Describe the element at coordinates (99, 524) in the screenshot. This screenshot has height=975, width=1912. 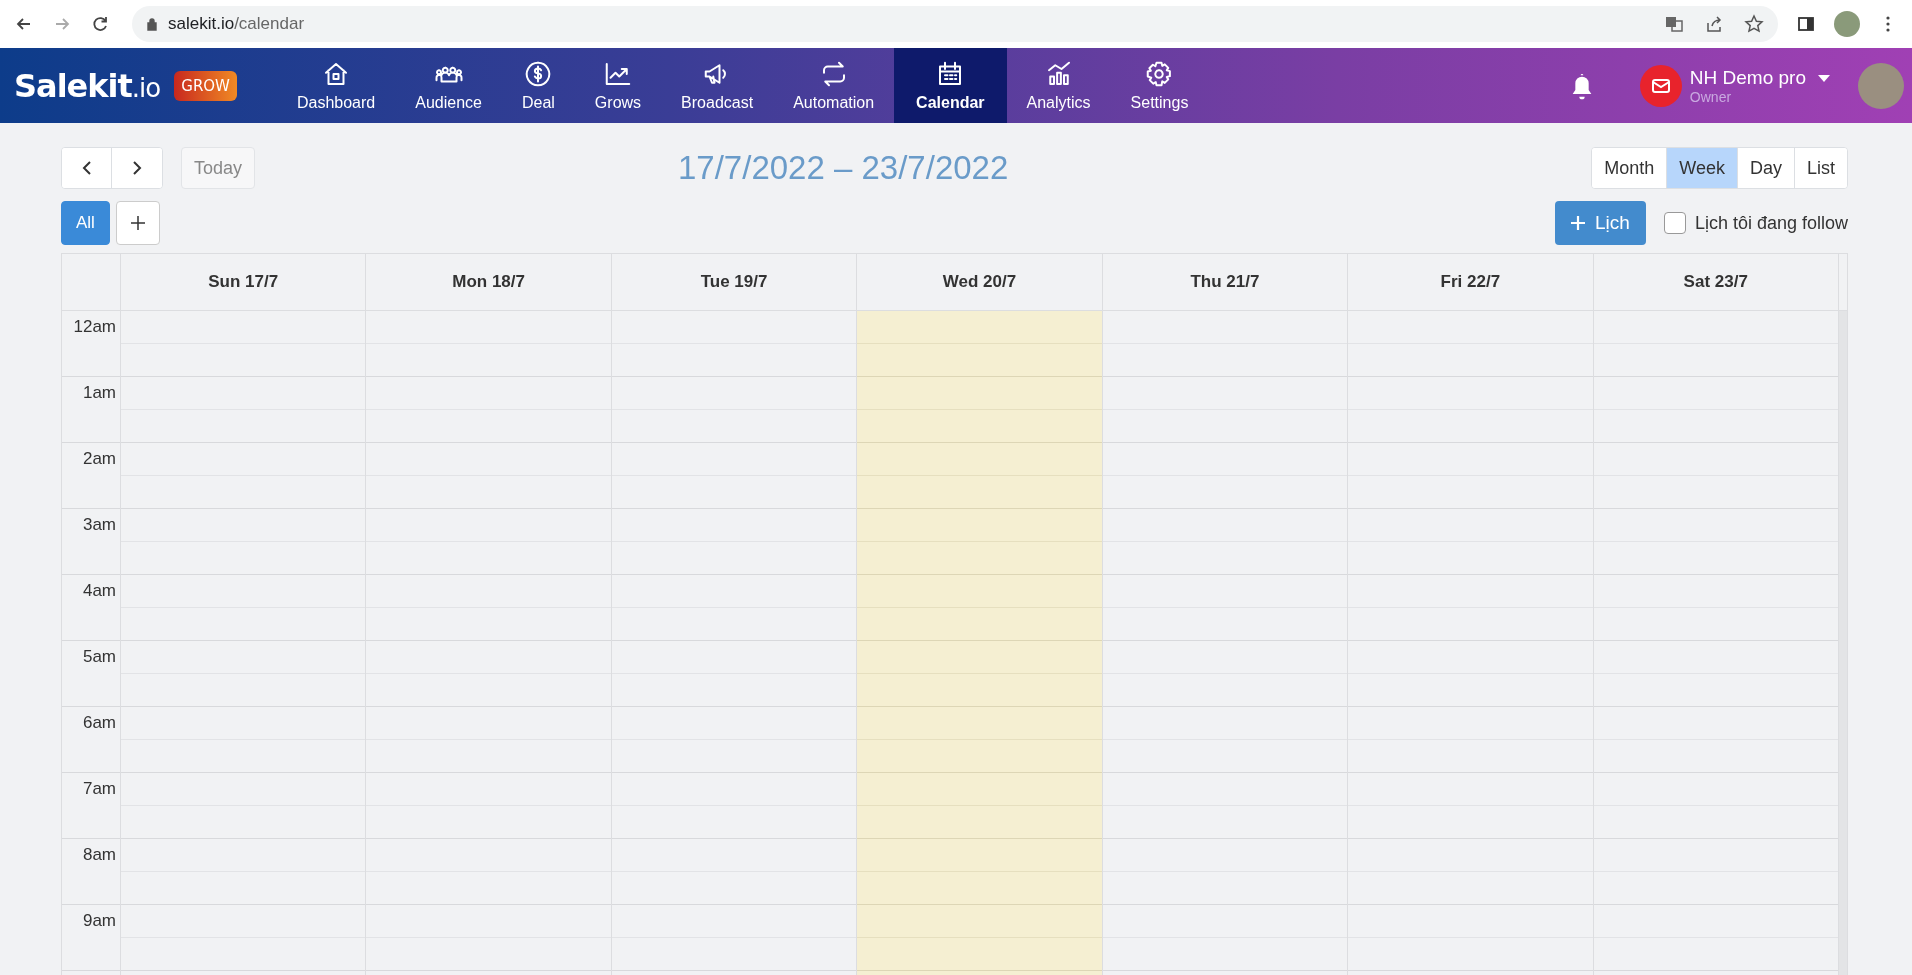
I see `hour-label: 3am` at that location.